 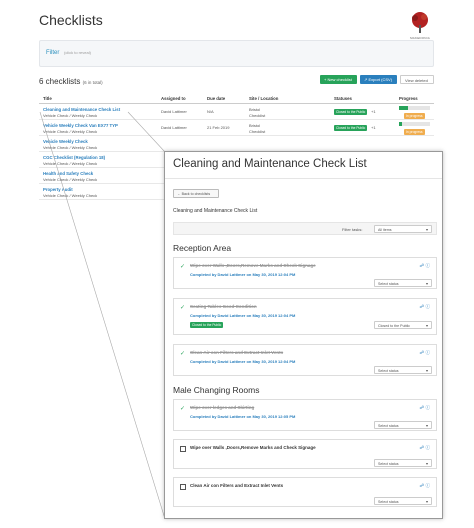 I want to click on checklist-name: Cleaning and Maintenance Check List, so click(x=215, y=211).